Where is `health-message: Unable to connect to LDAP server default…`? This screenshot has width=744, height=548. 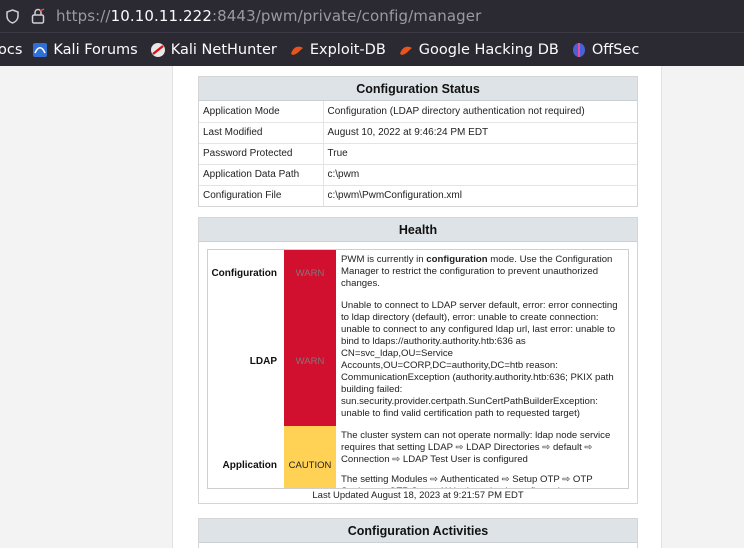
health-message: Unable to connect to LDAP server default… is located at coordinates (479, 359).